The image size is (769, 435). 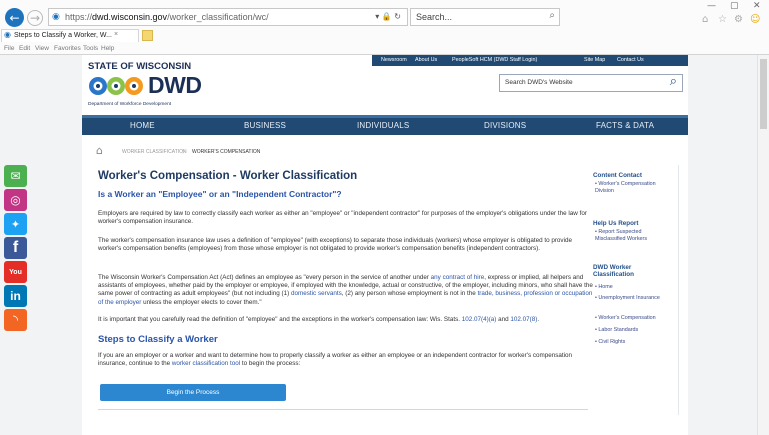 I want to click on new-tab-button, so click(x=147, y=35).